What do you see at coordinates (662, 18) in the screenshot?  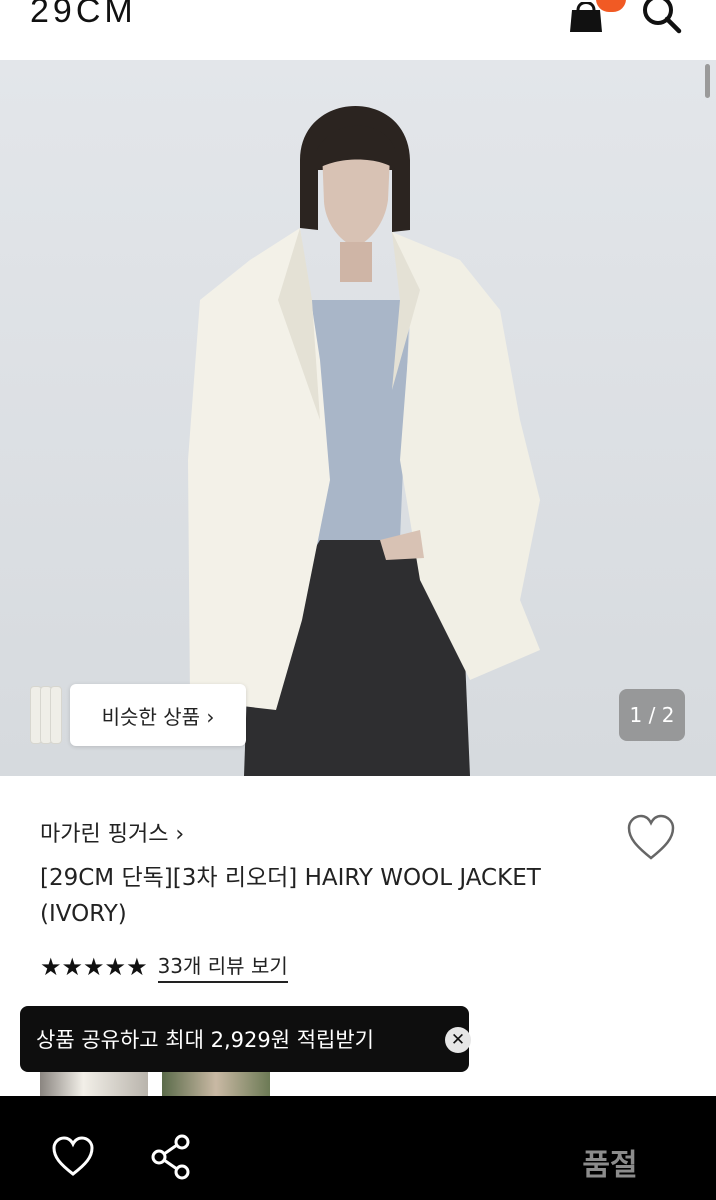 I see `search-icon` at bounding box center [662, 18].